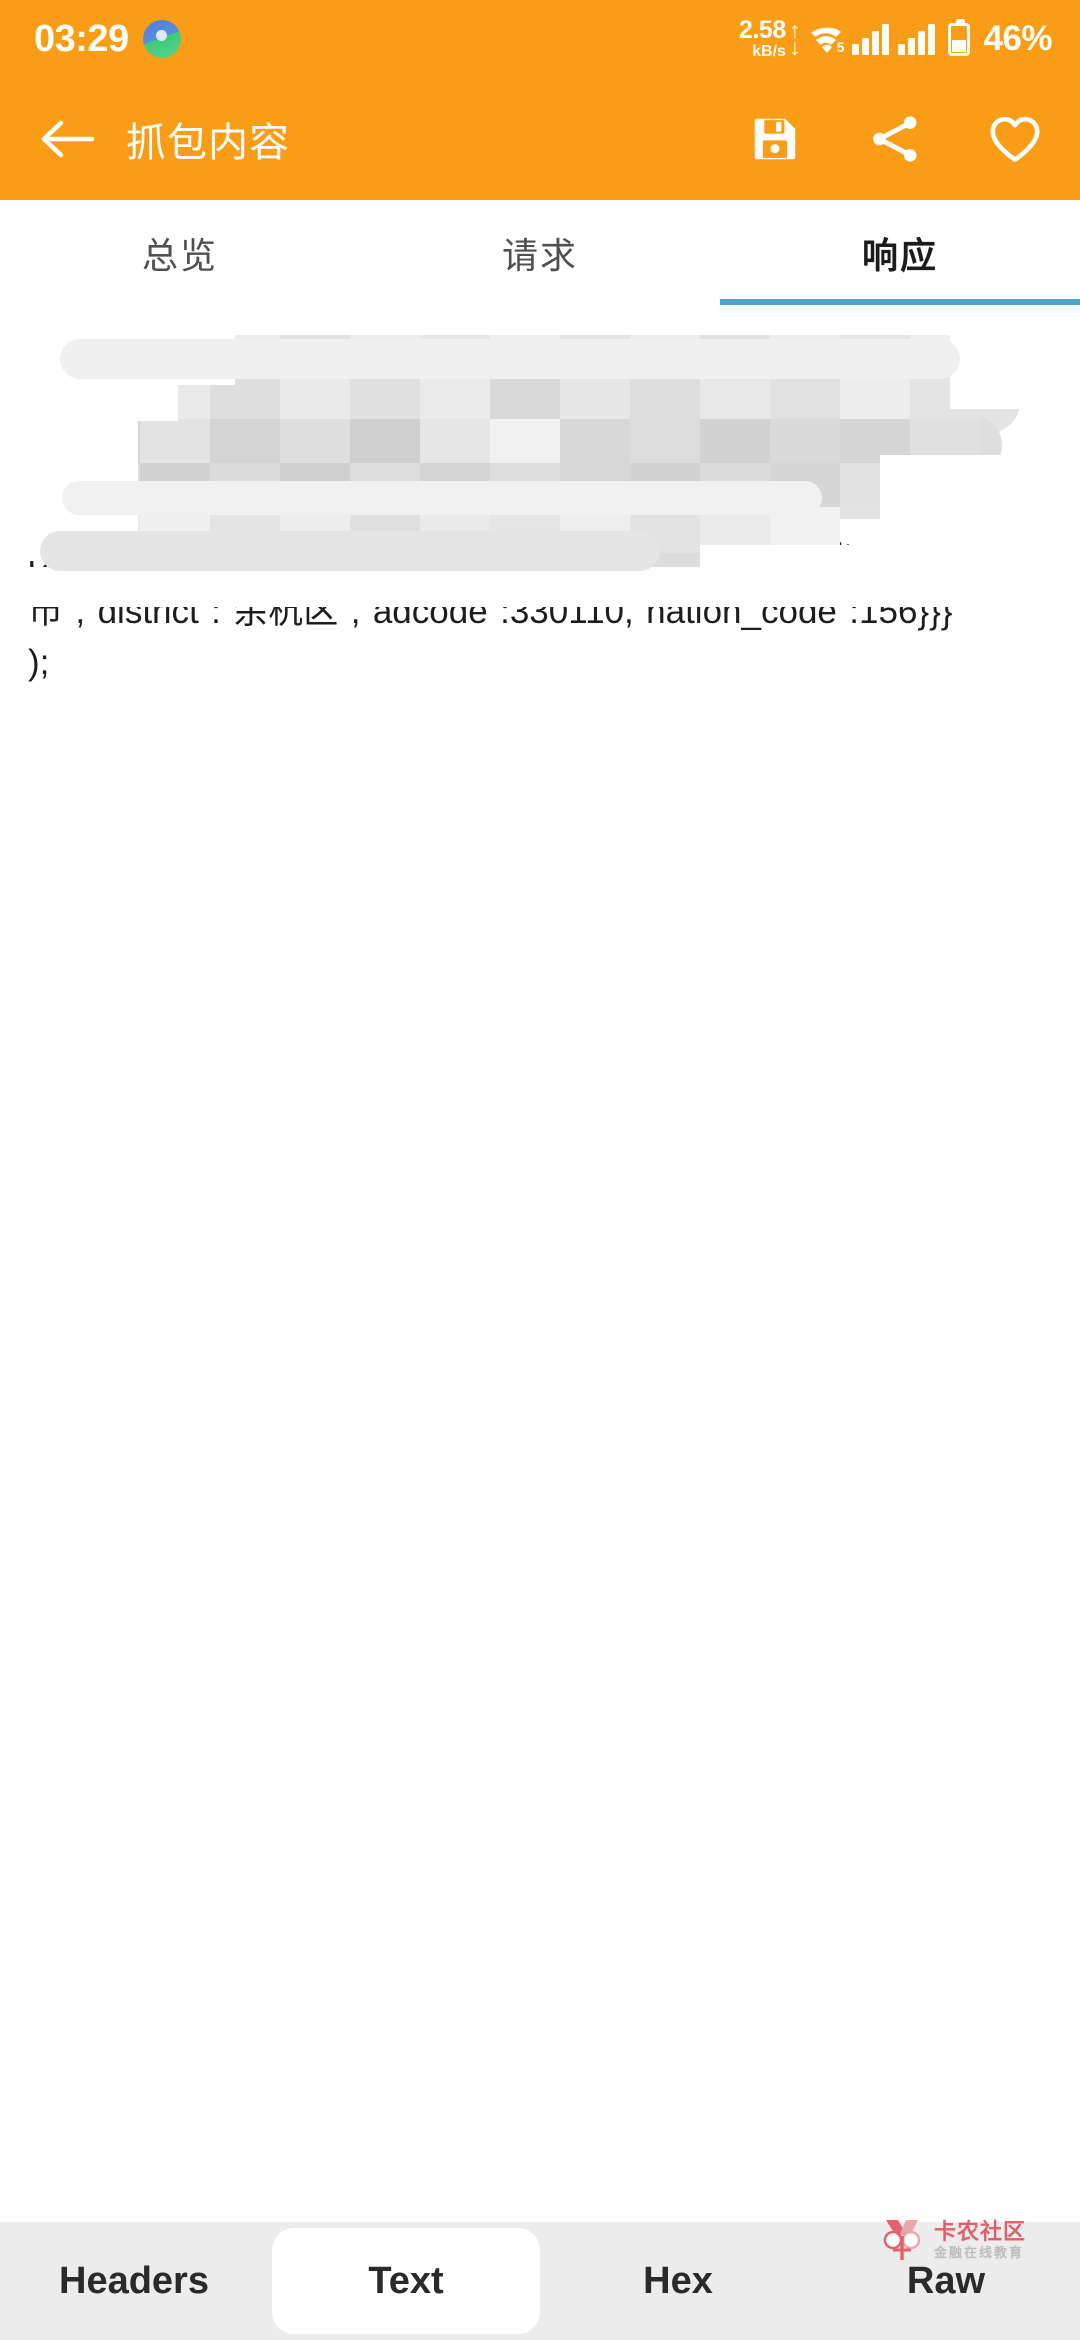 The height and width of the screenshot is (2340, 1080). What do you see at coordinates (39, 662) in the screenshot?
I see `response-line-last: );` at bounding box center [39, 662].